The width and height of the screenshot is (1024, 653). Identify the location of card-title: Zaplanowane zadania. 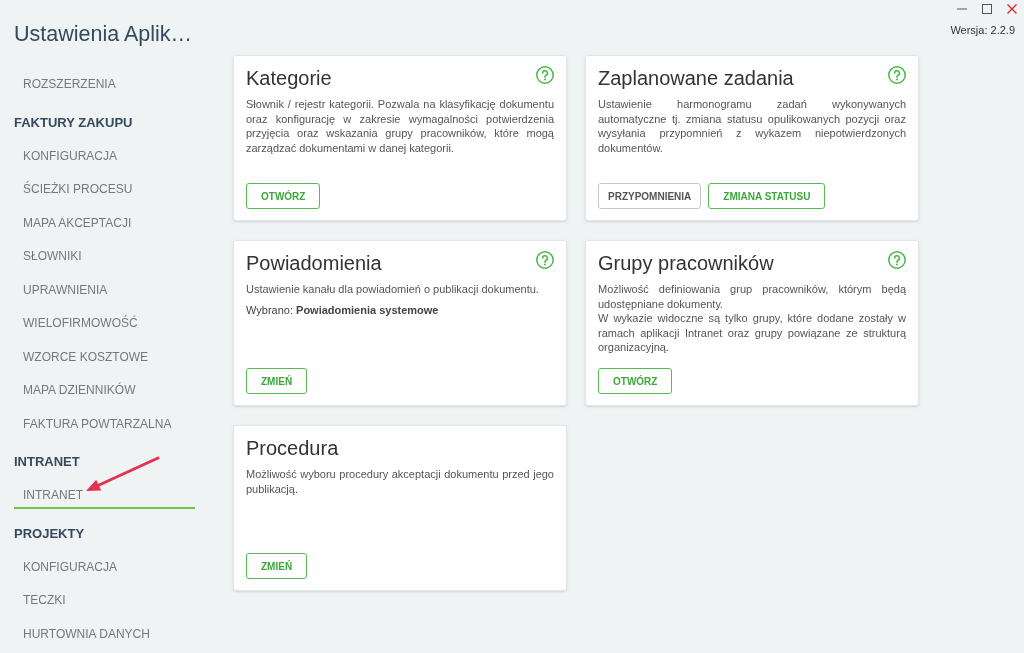
(696, 78).